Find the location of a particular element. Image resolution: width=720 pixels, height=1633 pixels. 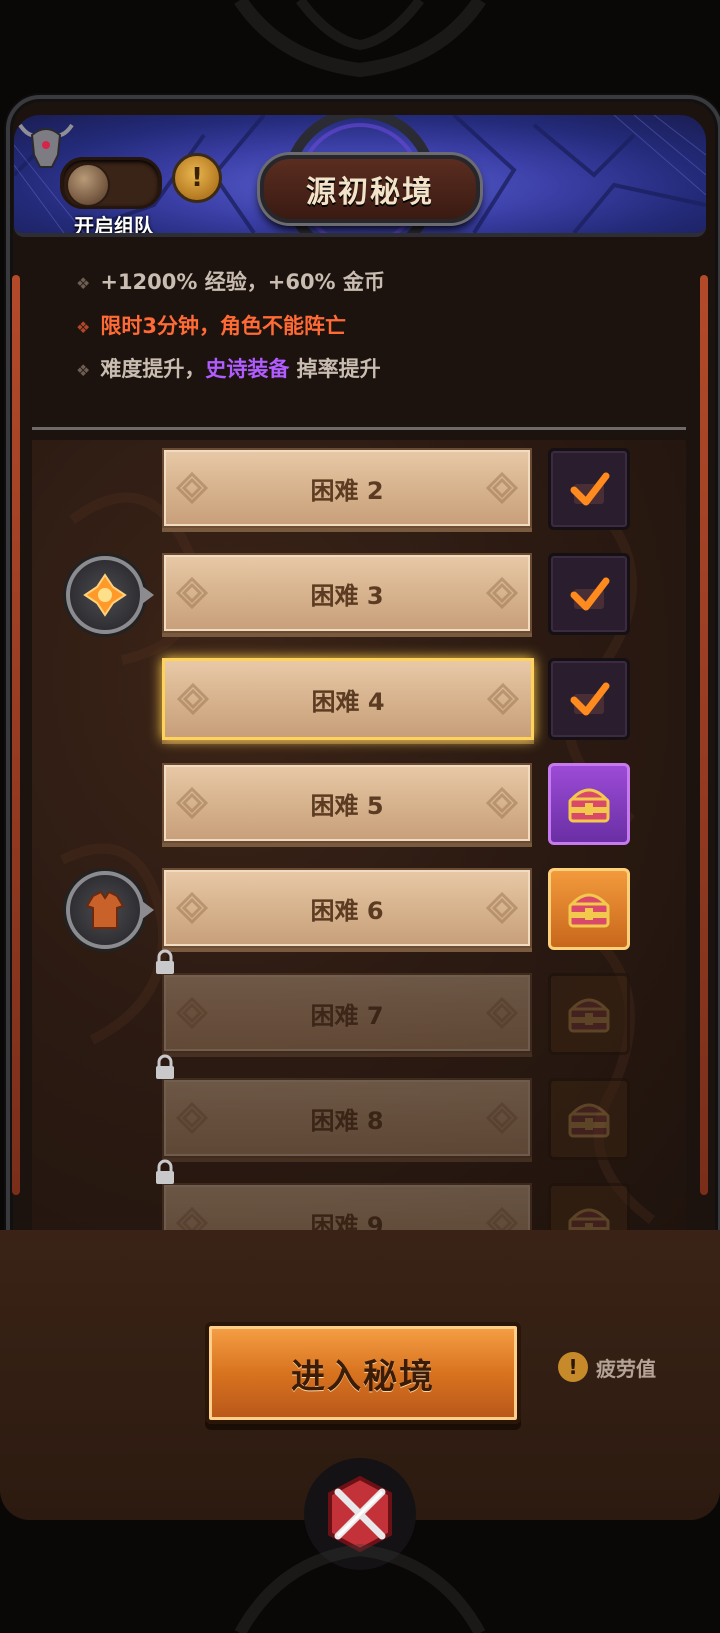

legendary-chest-icon is located at coordinates (589, 910).